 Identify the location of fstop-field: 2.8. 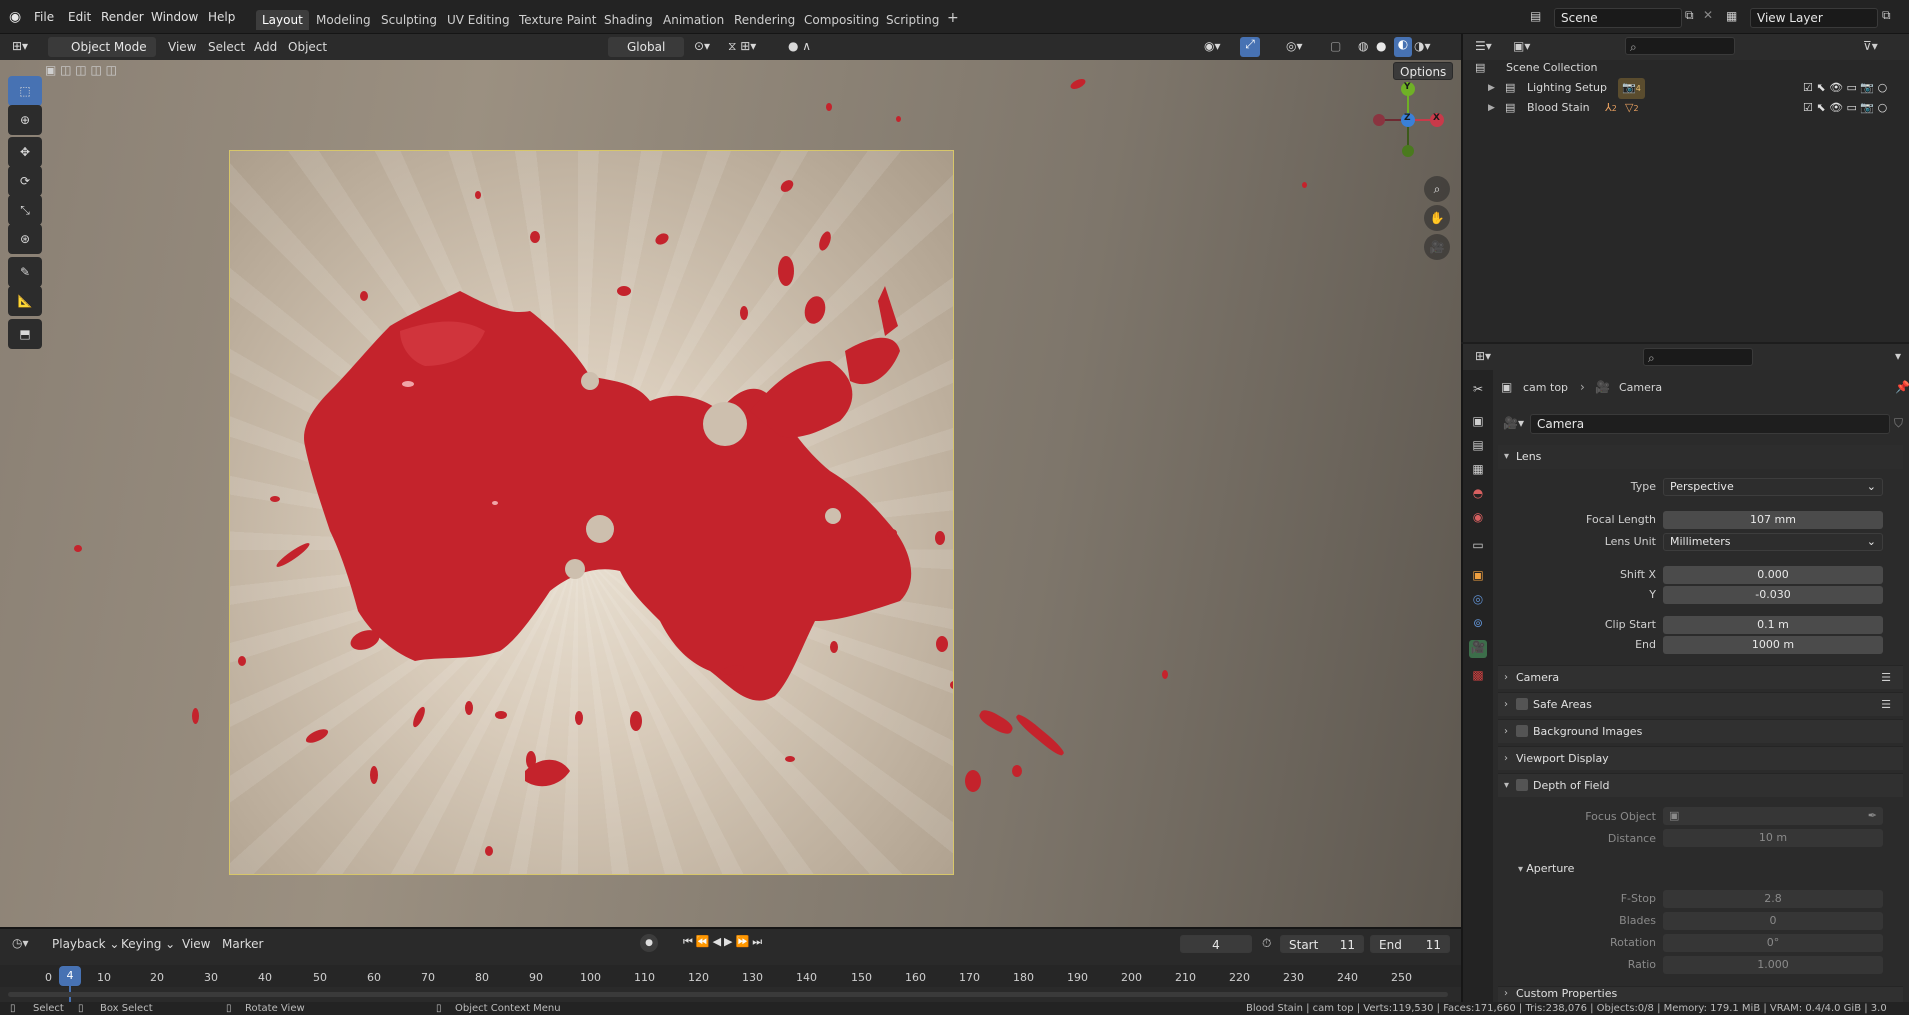
(1773, 899).